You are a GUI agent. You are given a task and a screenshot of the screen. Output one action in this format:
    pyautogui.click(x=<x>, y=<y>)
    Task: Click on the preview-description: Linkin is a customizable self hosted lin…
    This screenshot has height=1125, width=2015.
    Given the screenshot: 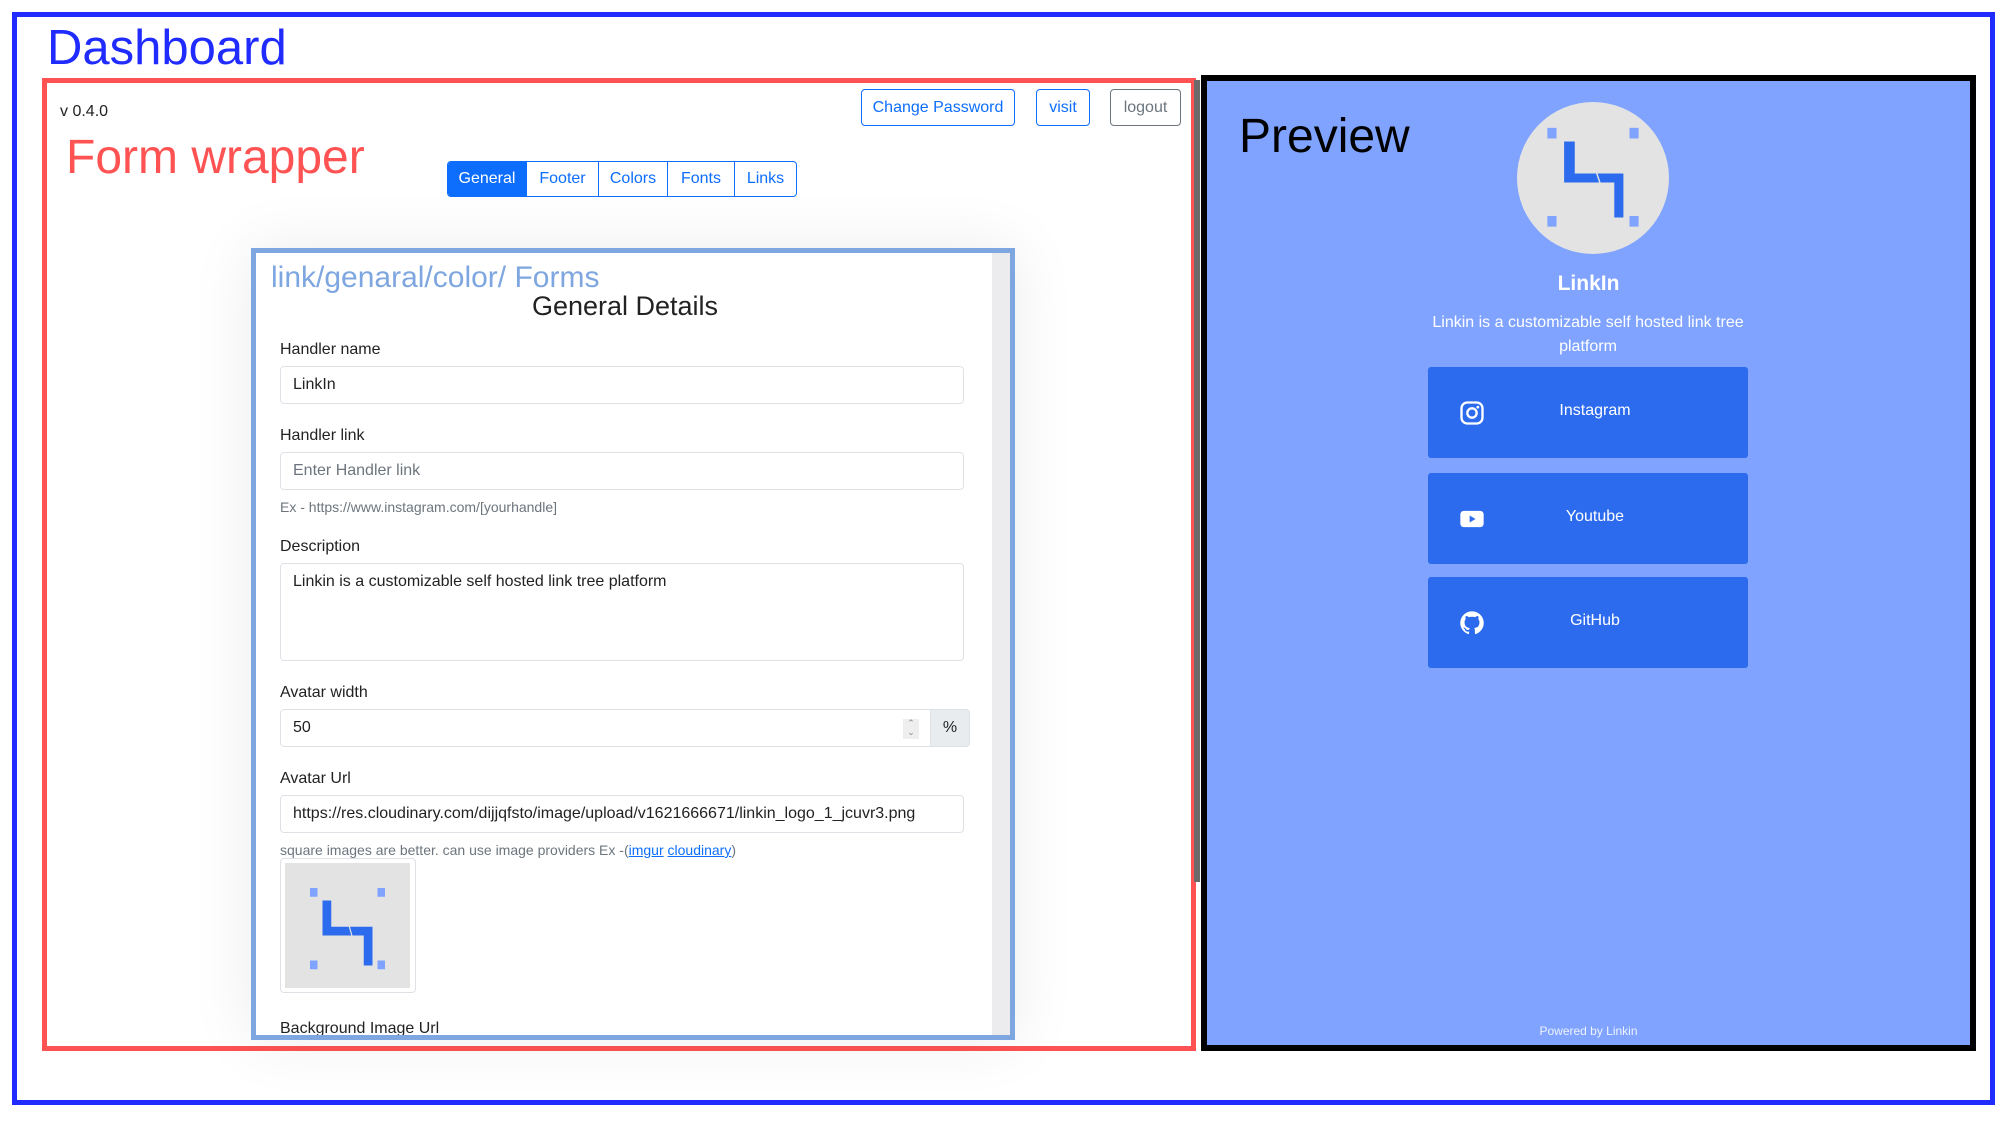 What is the action you would take?
    pyautogui.click(x=1588, y=334)
    